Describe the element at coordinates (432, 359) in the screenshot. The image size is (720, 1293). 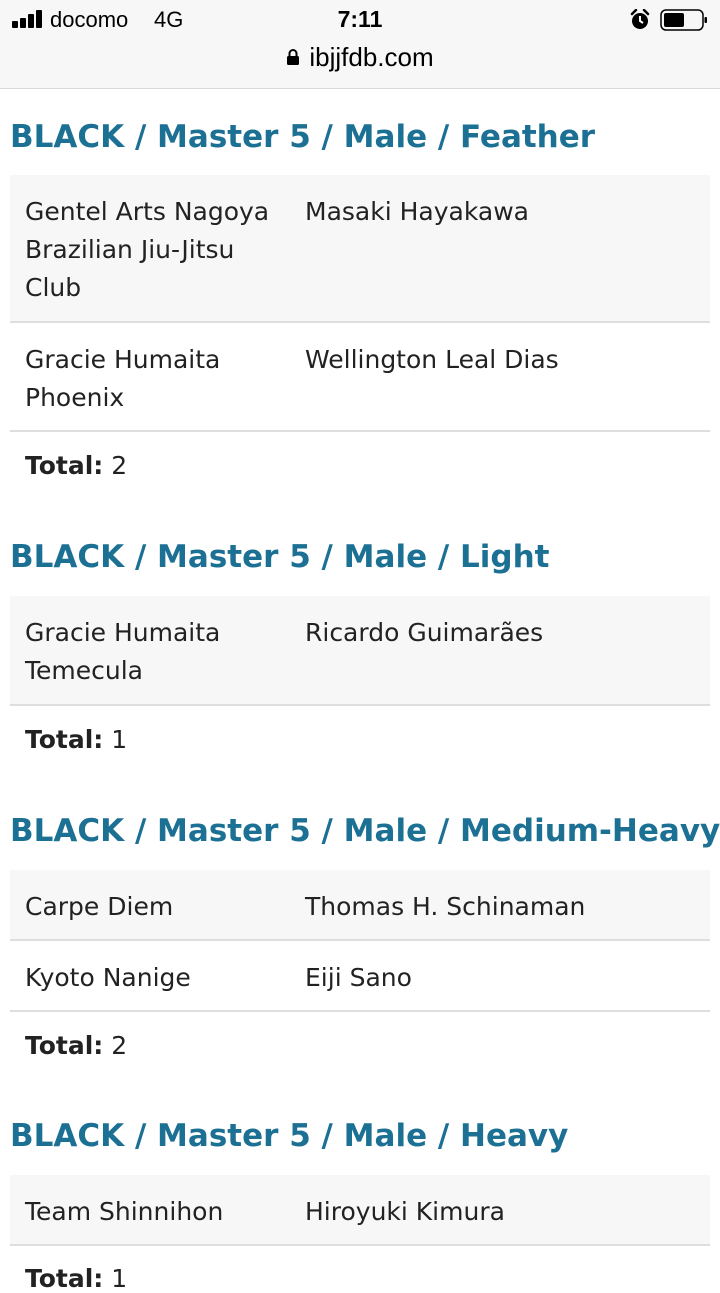
I see `athlete-name: Wellington Leal Dias` at that location.